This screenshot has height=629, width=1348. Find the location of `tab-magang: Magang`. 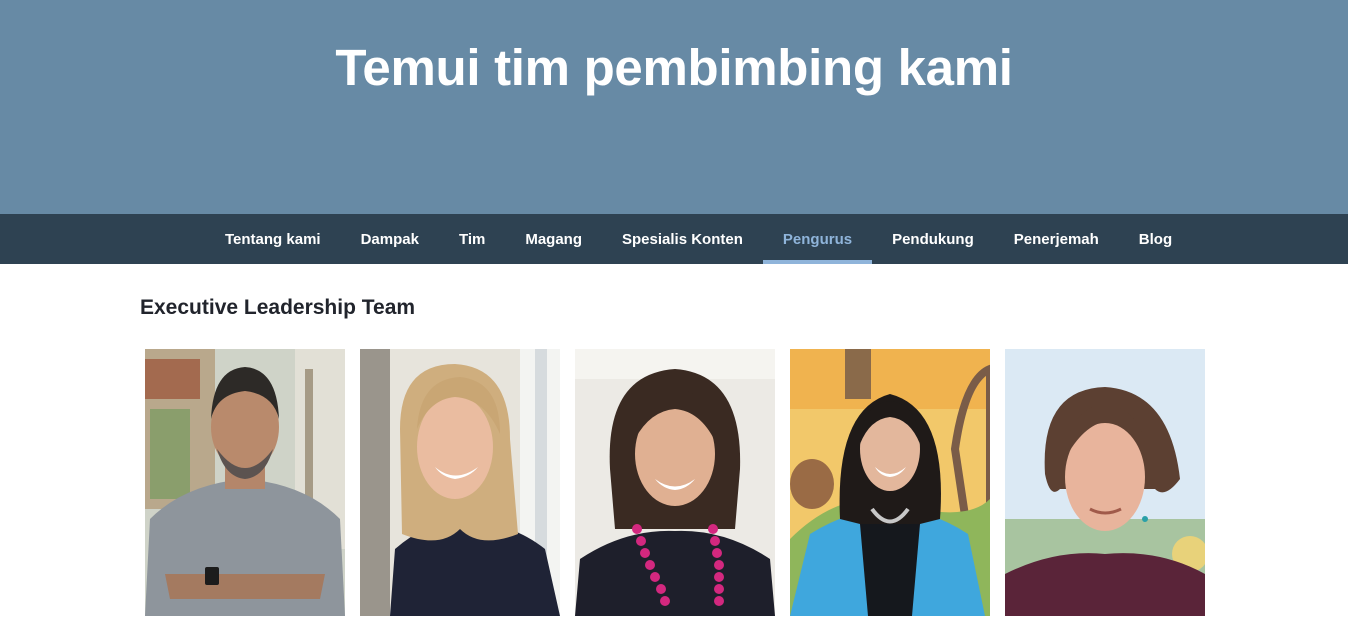

tab-magang: Magang is located at coordinates (553, 239).